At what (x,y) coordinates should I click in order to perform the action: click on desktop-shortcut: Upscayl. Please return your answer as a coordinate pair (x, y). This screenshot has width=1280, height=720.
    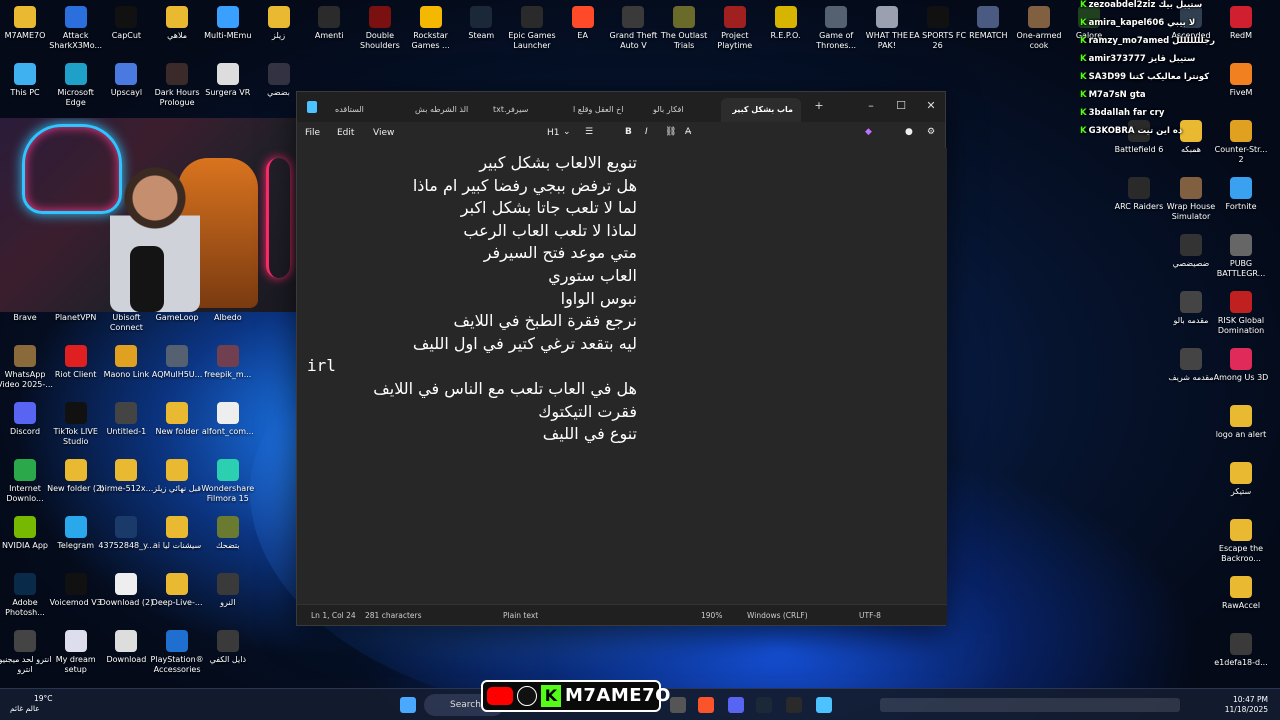
    Looking at the image, I should click on (126, 78).